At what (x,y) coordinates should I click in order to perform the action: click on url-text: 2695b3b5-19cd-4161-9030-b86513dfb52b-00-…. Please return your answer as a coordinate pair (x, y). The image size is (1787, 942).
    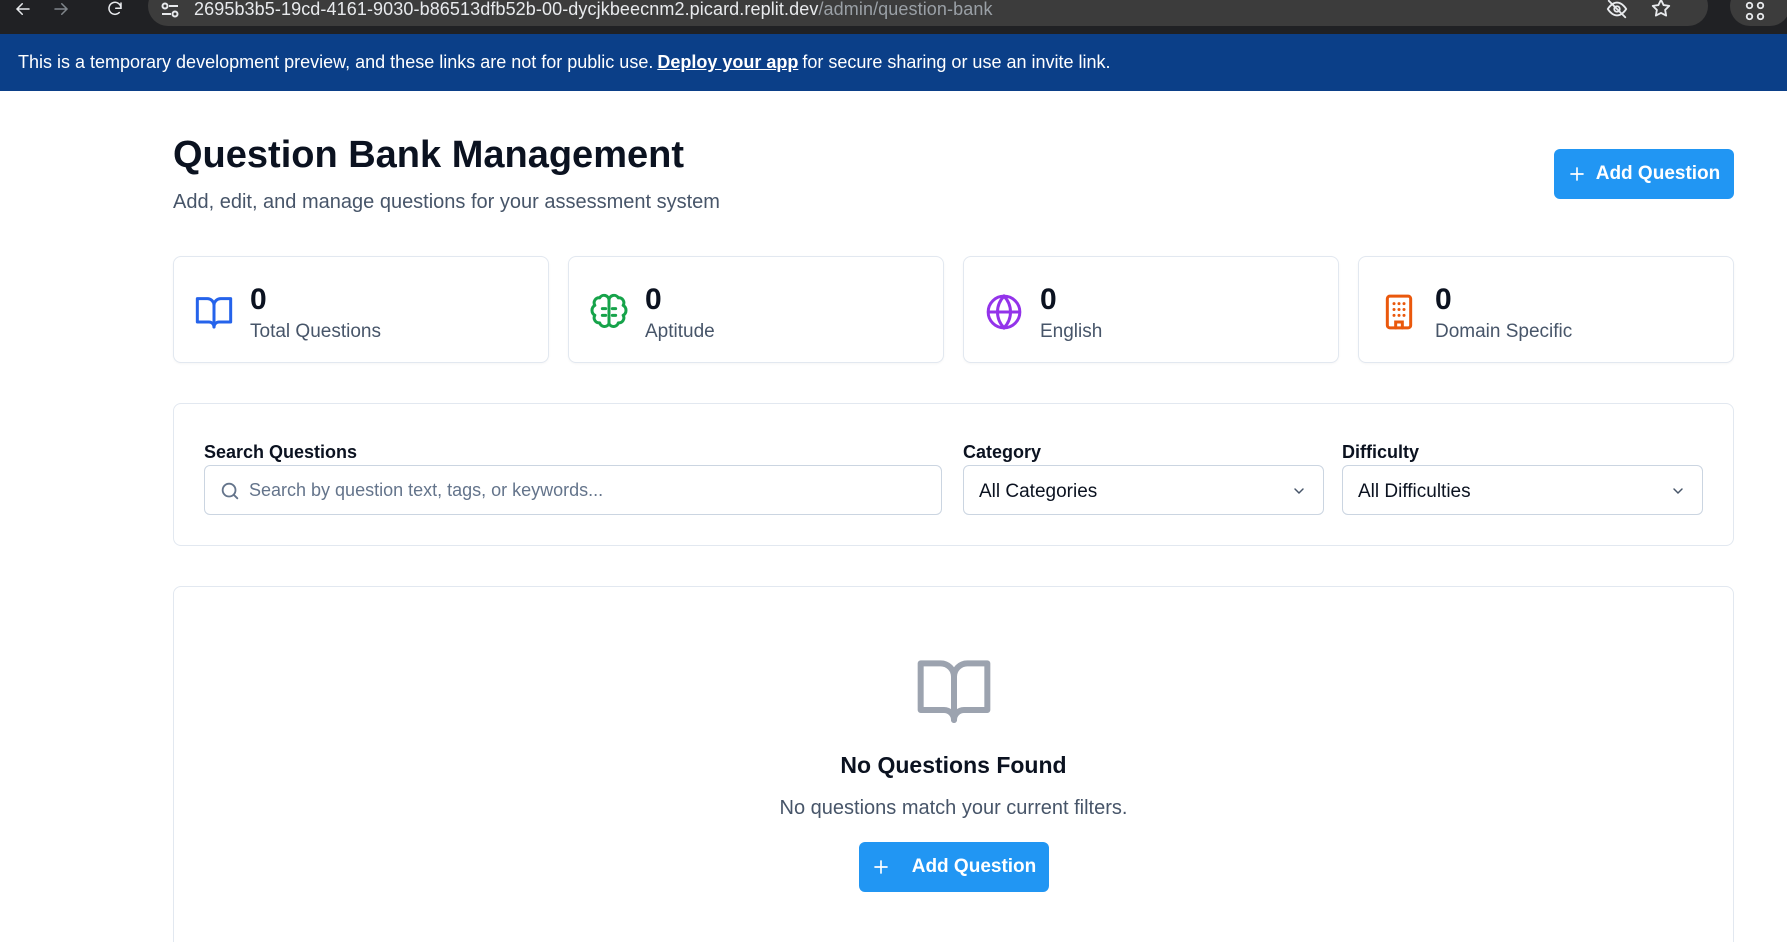
    Looking at the image, I should click on (593, 10).